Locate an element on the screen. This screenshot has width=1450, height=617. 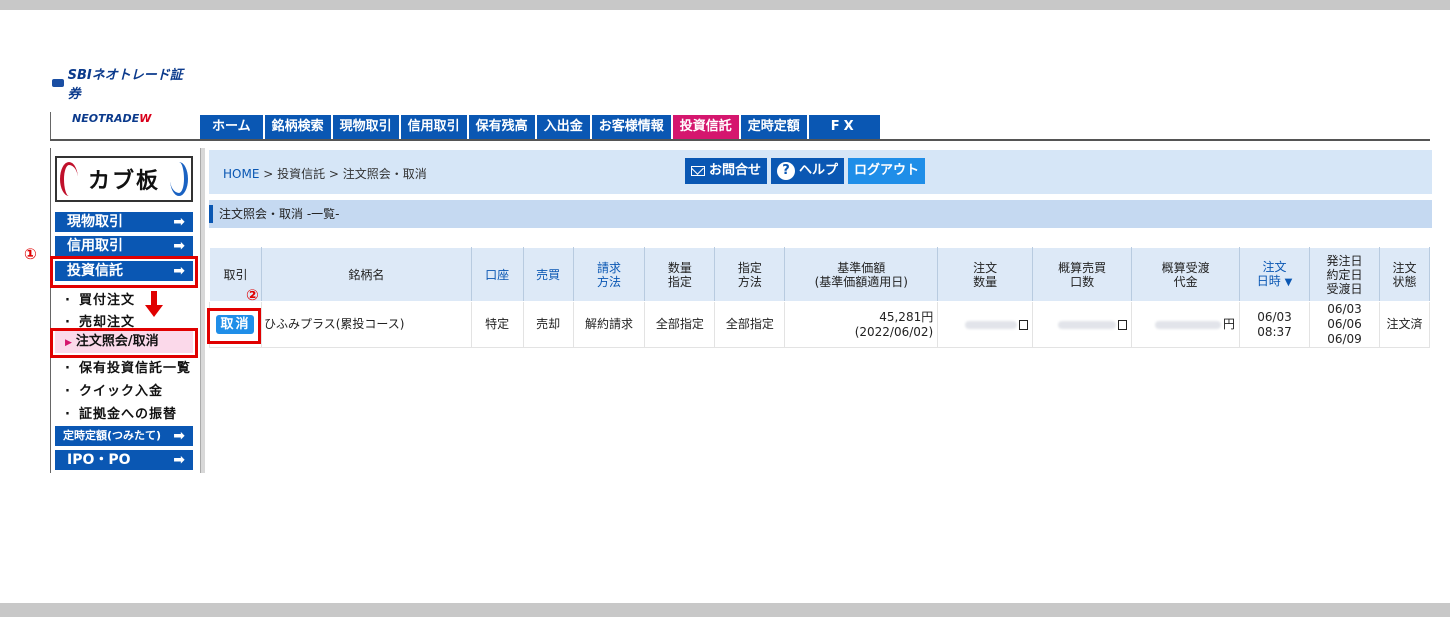
cell-fund-name: ひふみプラス(累投コース) is located at coordinates (366, 324).